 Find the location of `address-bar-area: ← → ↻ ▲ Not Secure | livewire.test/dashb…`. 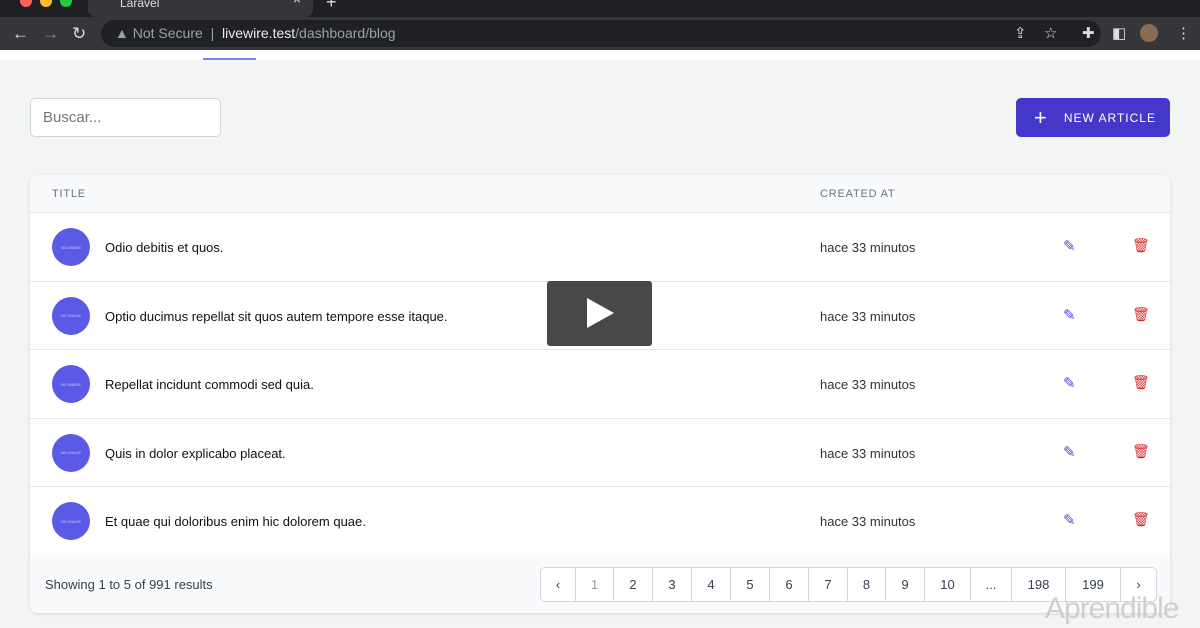

address-bar-area: ← → ↻ ▲ Not Secure | livewire.test/dashb… is located at coordinates (600, 33).